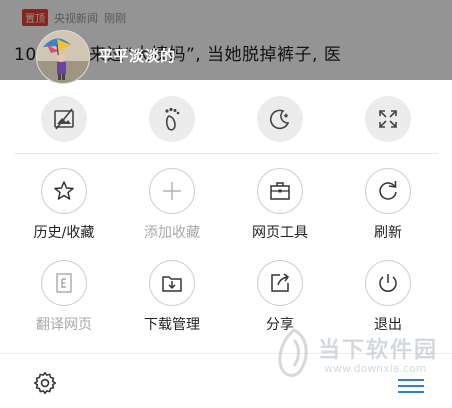  I want to click on exit-button: 退出, so click(388, 300).